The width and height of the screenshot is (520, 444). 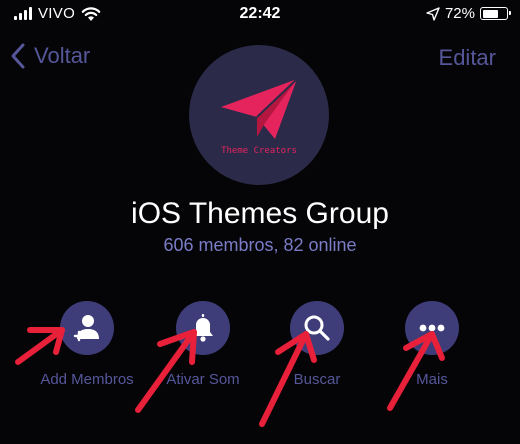 What do you see at coordinates (260, 245) in the screenshot?
I see `group-member-count: 606 membros, 82 online` at bounding box center [260, 245].